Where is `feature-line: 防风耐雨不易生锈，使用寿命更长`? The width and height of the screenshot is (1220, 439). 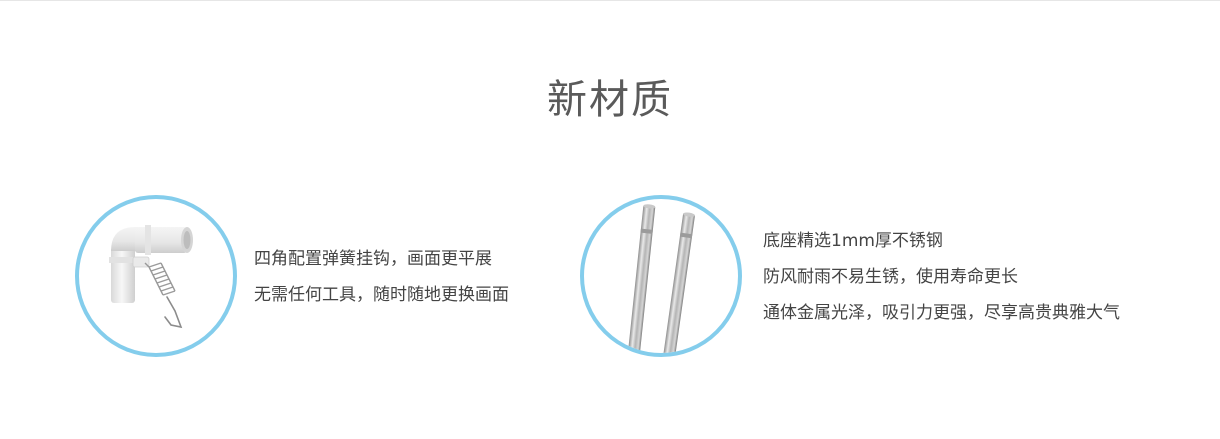 feature-line: 防风耐雨不易生锈，使用寿命更长 is located at coordinates (890, 277).